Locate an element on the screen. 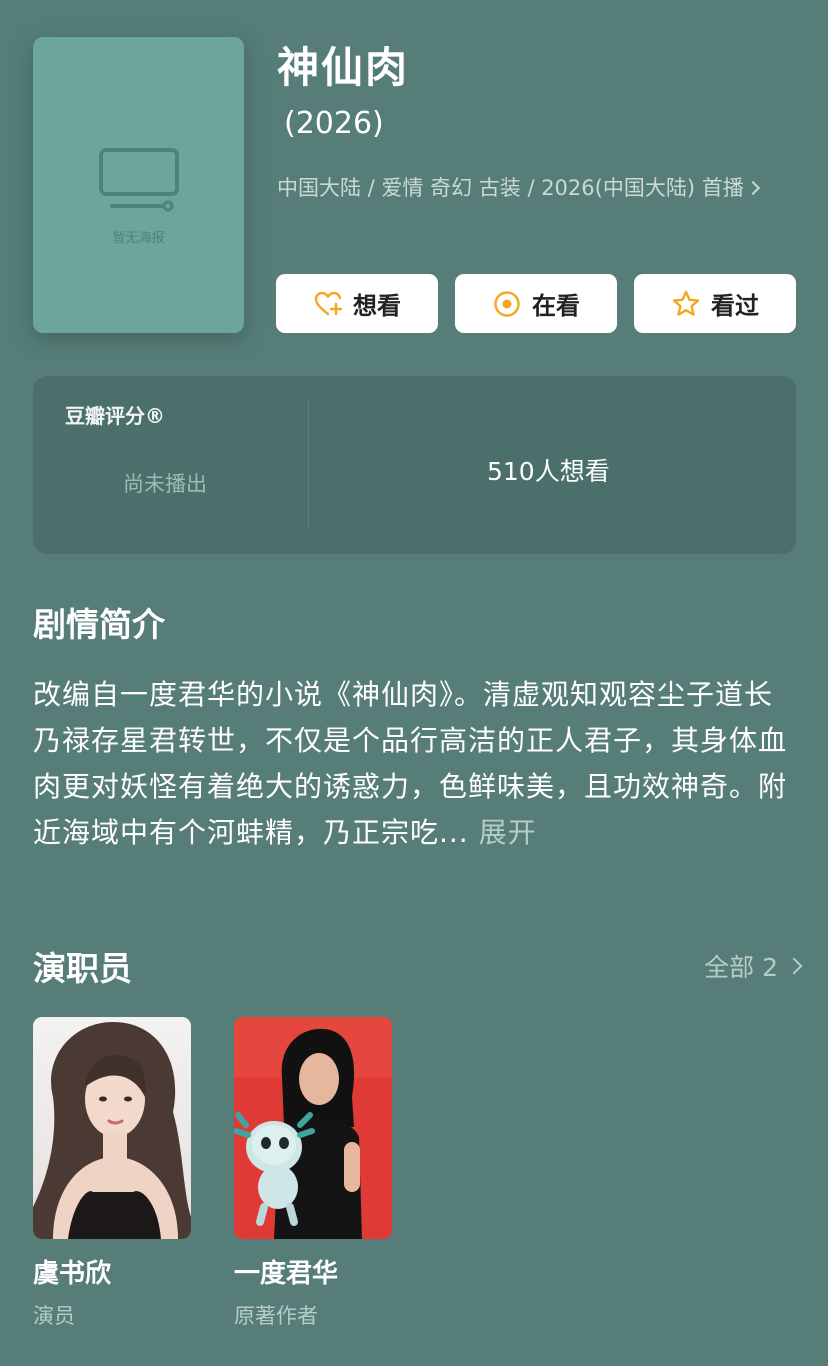  rating-divider is located at coordinates (308, 464).